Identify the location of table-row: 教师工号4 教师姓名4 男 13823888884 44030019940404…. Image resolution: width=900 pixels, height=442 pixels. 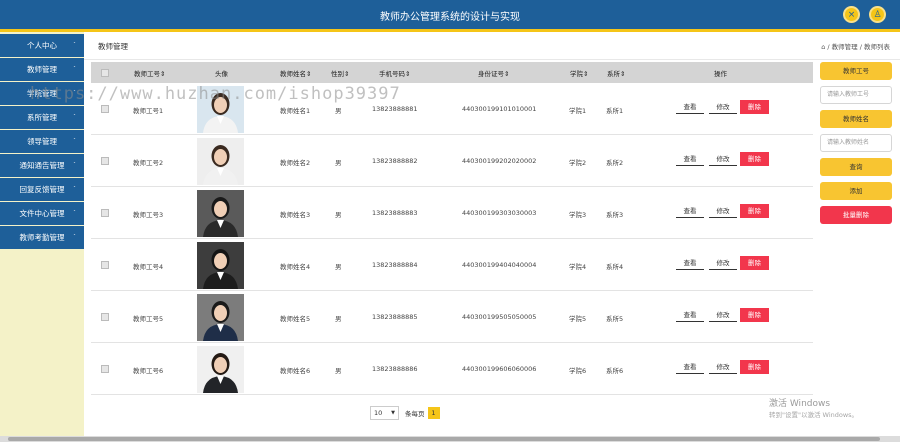
(452, 265).